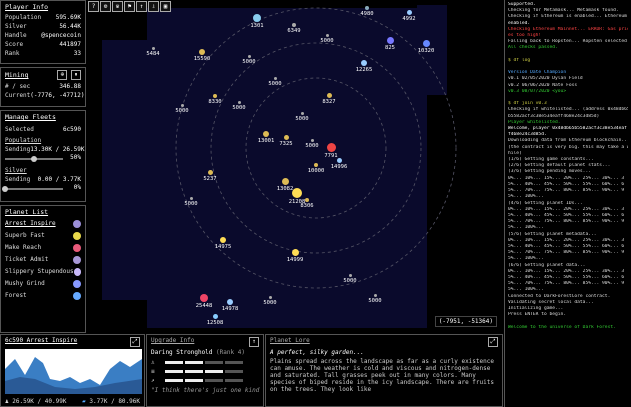 The image size is (631, 407). What do you see at coordinates (153, 6) in the screenshot?
I see `download-icon: ⇩` at bounding box center [153, 6].